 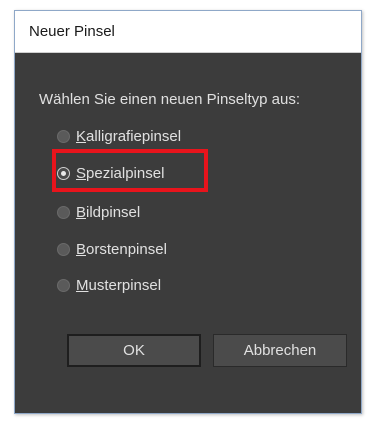 I want to click on brush-type-prompt: Wählen Sie einen neuen Pinseltyp aus:, so click(x=170, y=99).